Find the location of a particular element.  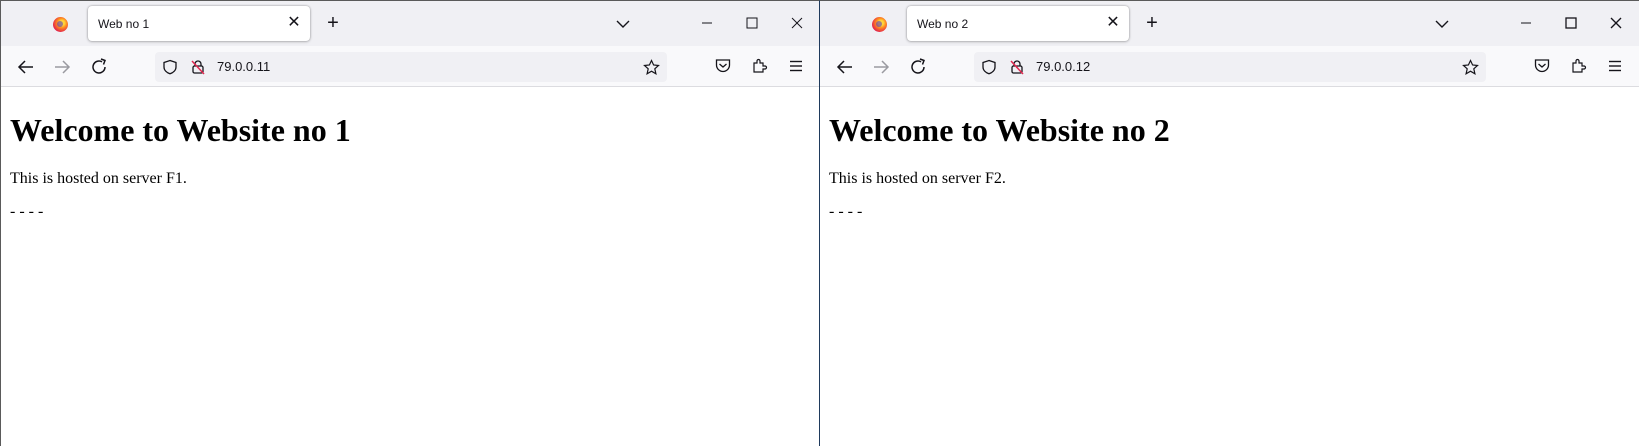

tab-bar: Web no 1 ✕ + is located at coordinates (410, 23).